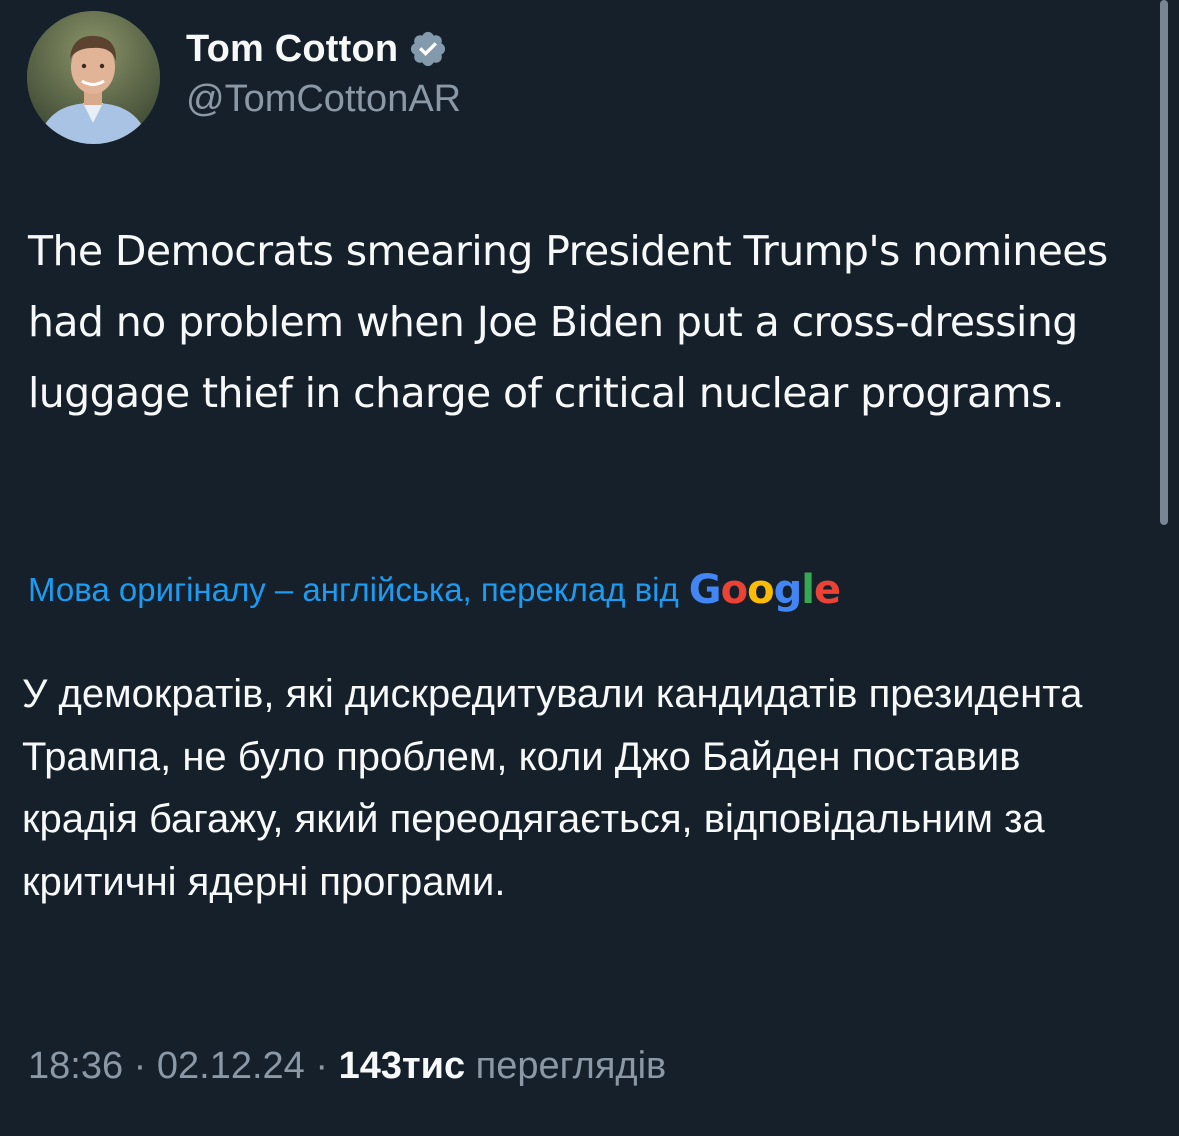  Describe the element at coordinates (402, 1066) in the screenshot. I see `views-count: 143тис` at that location.